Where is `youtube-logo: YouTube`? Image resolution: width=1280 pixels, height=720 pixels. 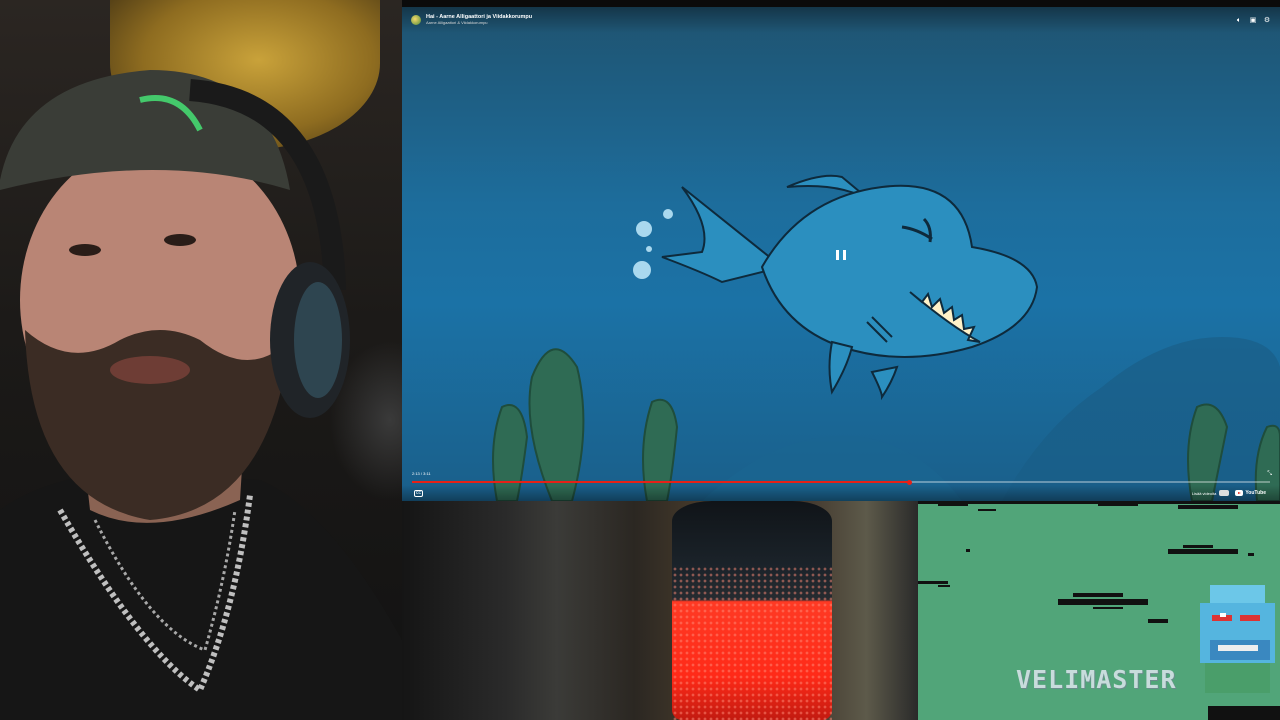
youtube-logo: YouTube is located at coordinates (1250, 493).